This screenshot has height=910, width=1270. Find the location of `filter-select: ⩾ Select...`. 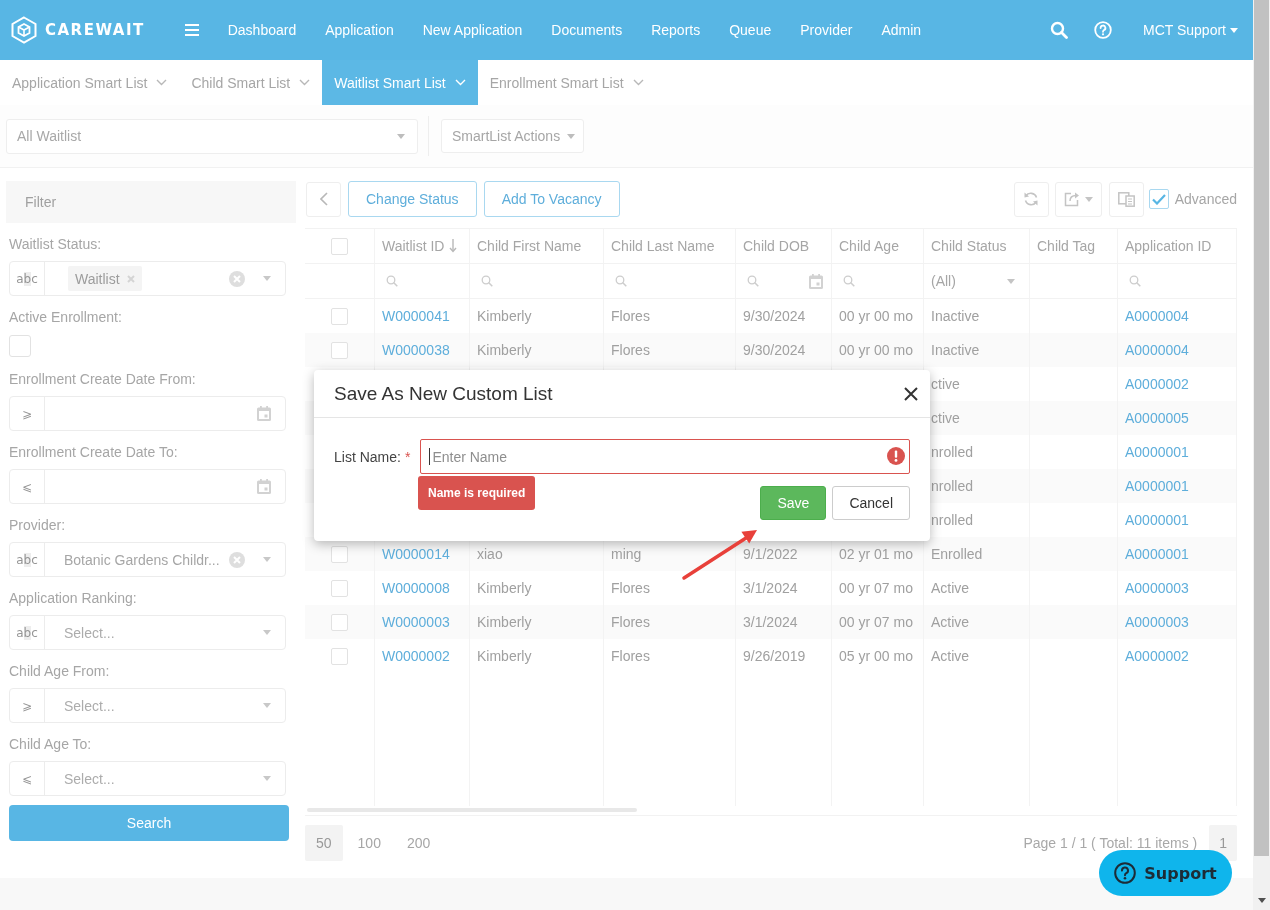

filter-select: ⩾ Select... is located at coordinates (147, 705).